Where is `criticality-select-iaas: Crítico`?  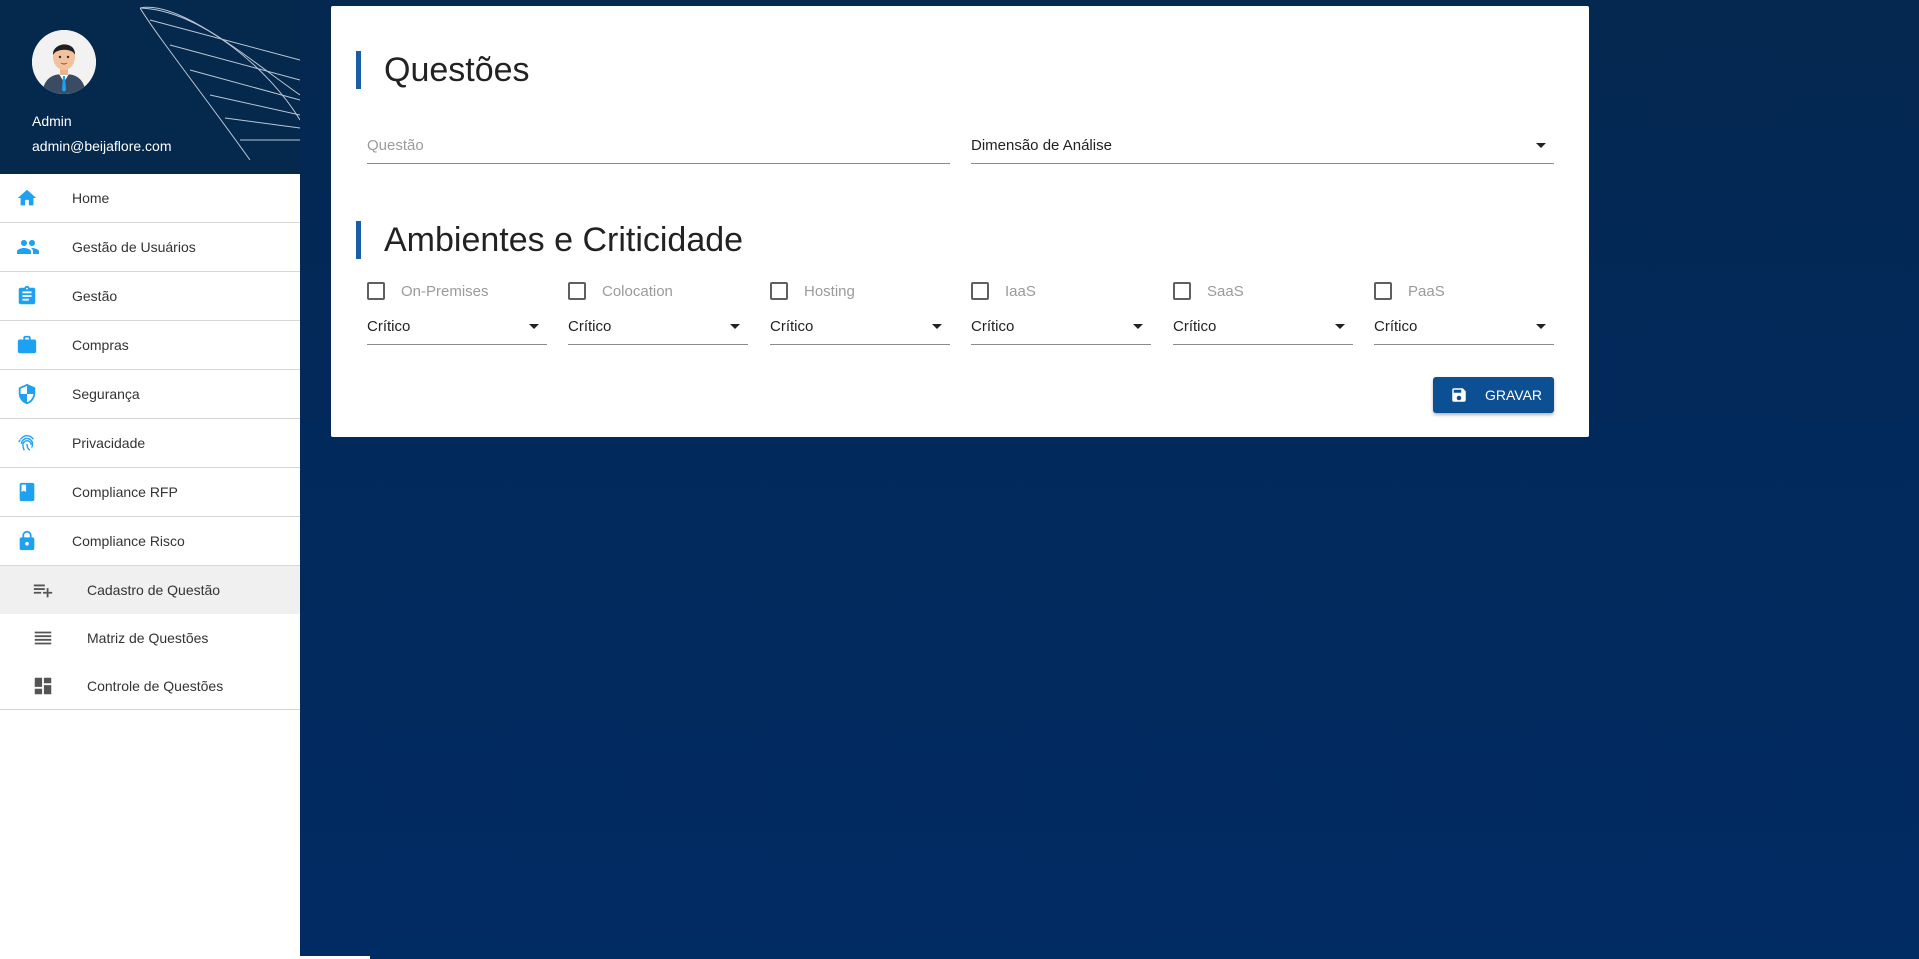 criticality-select-iaas: Crítico is located at coordinates (1061, 329).